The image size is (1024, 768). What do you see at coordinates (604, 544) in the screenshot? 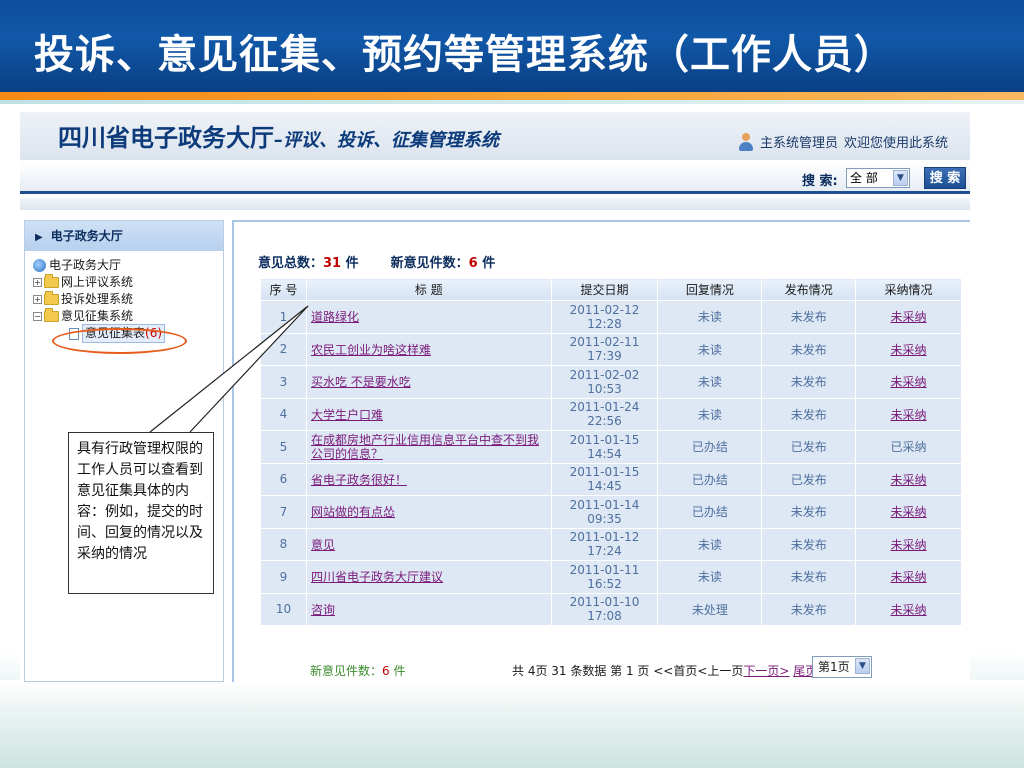
I see `row-date: 2011-01-12 17:24` at bounding box center [604, 544].